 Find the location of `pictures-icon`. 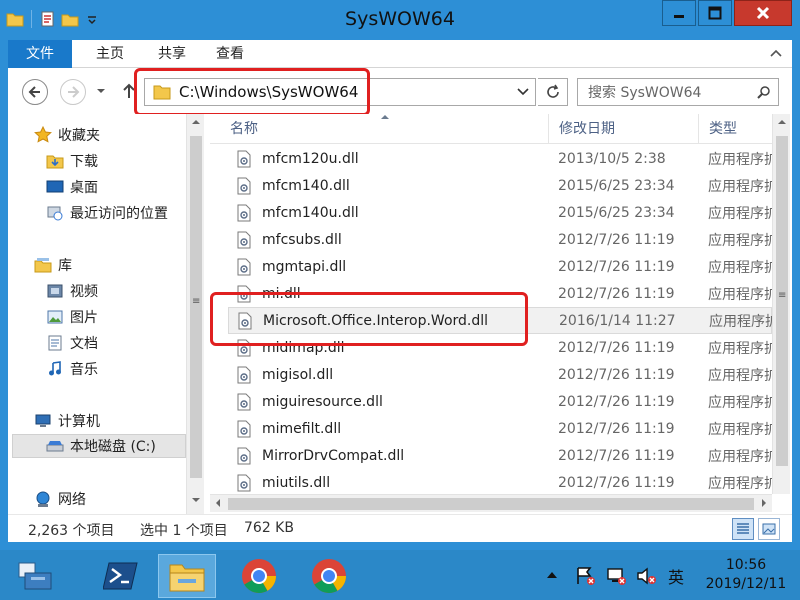

pictures-icon is located at coordinates (55, 317).